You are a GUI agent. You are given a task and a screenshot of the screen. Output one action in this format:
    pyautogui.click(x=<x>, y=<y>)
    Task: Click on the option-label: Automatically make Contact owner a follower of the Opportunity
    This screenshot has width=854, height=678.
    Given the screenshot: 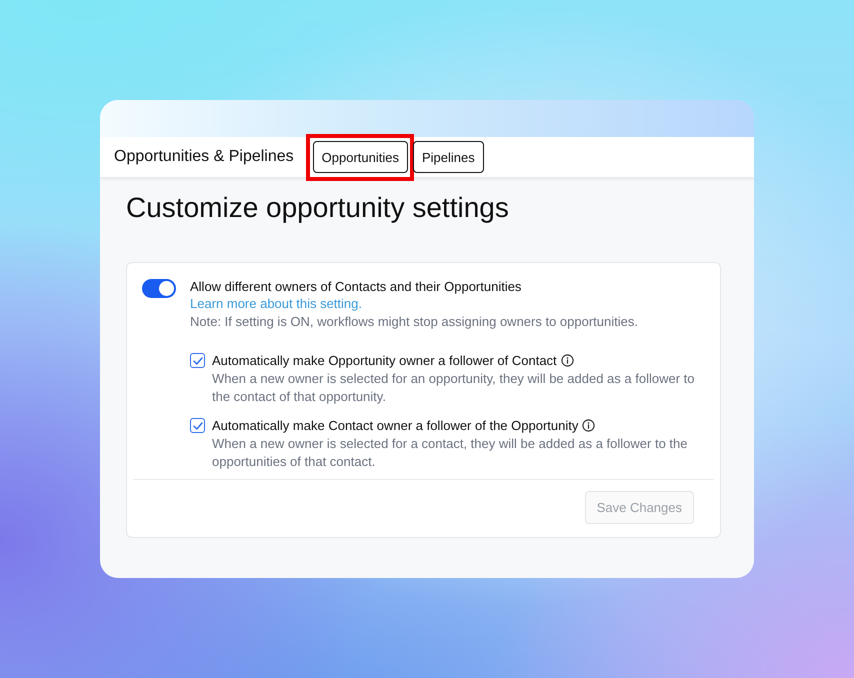 What is the action you would take?
    pyautogui.click(x=395, y=425)
    